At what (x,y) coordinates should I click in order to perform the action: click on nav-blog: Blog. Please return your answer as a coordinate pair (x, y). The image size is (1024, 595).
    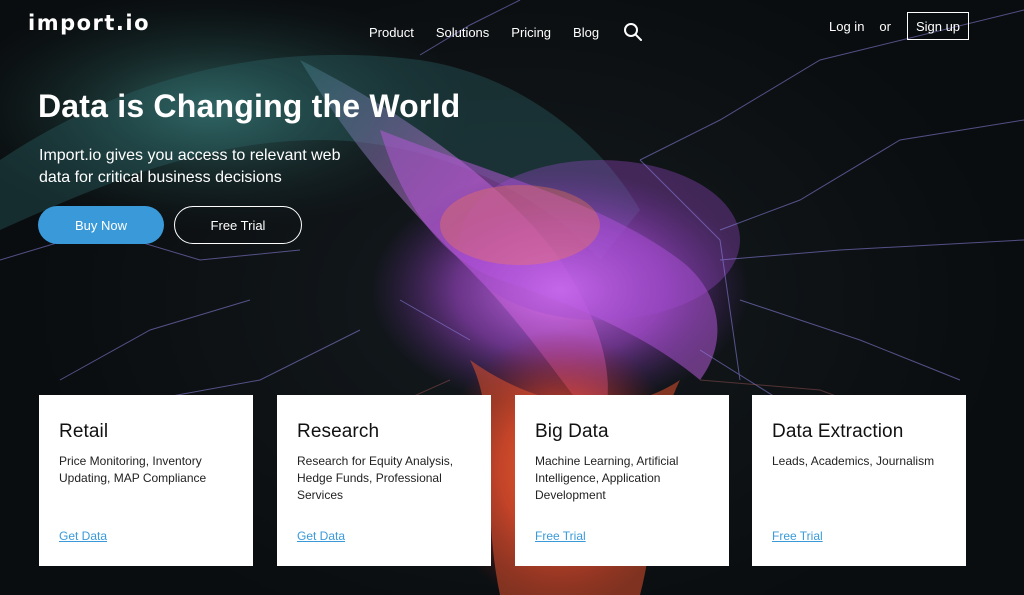
    Looking at the image, I should click on (586, 32).